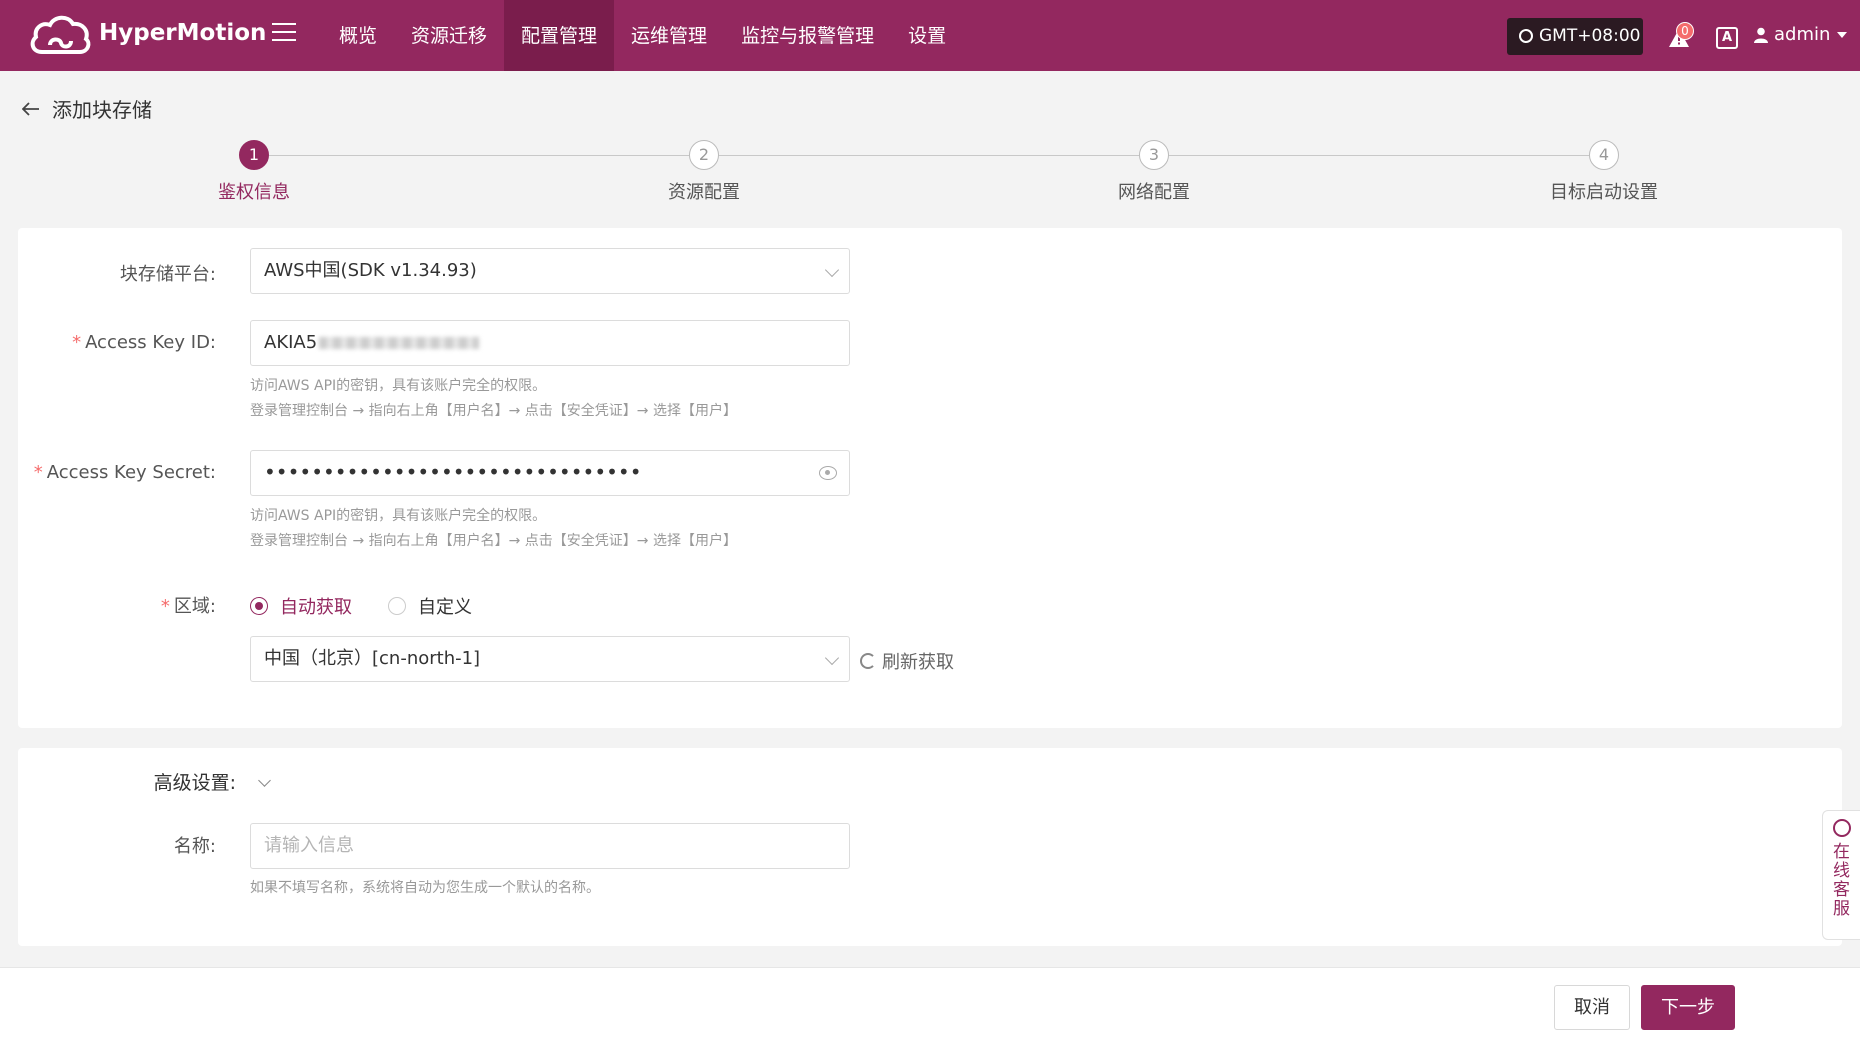  I want to click on footer-bar: 取消 下一步, so click(930, 1005).